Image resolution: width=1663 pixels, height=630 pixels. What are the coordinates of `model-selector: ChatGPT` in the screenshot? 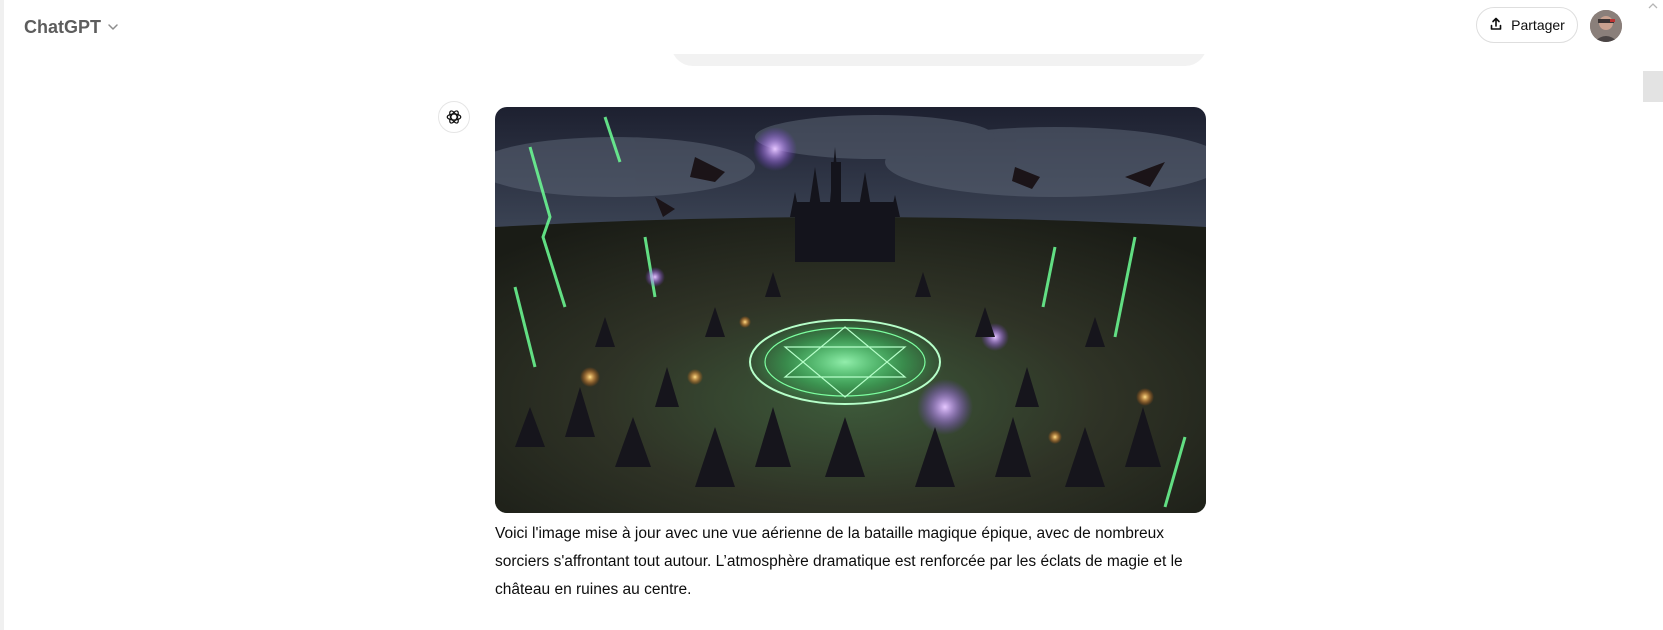 It's located at (71, 27).